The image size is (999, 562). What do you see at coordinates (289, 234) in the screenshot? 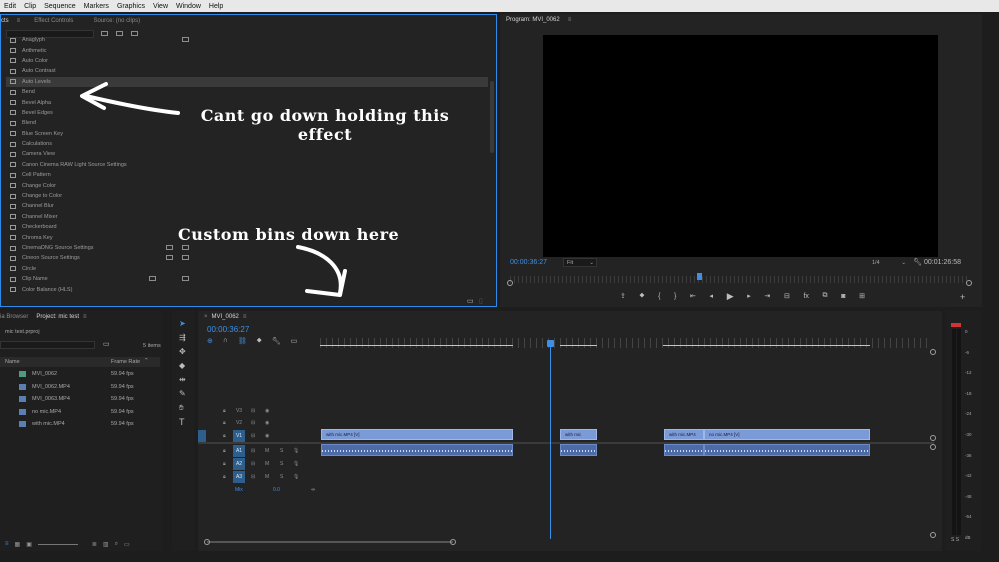
I see `annotation-bins-note: Custom bins down here` at bounding box center [289, 234].